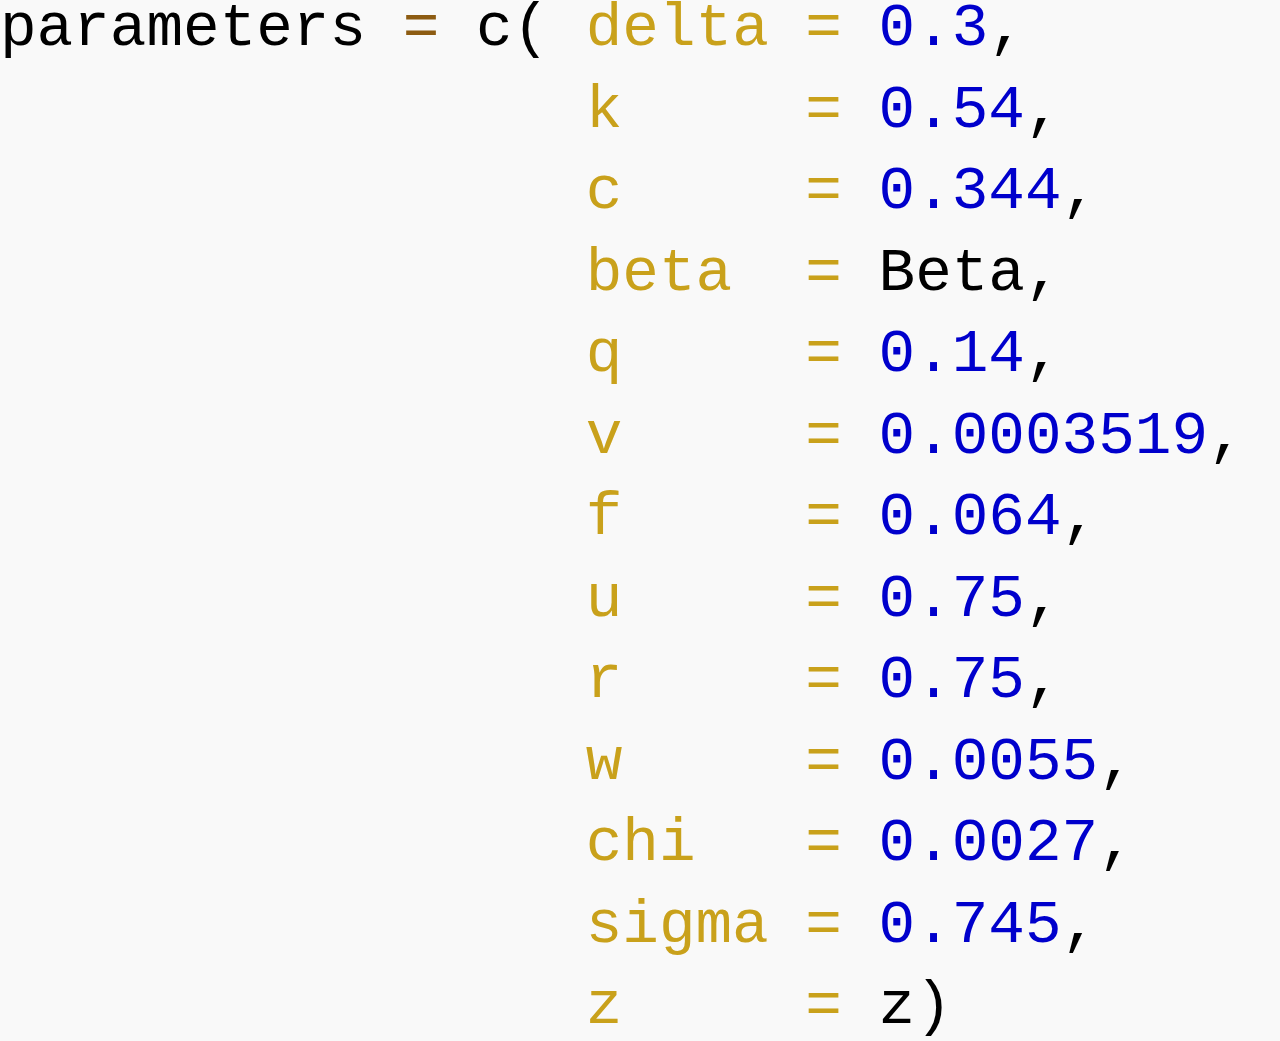 This screenshot has height=1041, width=1280. Describe the element at coordinates (823, 681) in the screenshot. I see `code-line: r = 0.75,` at that location.